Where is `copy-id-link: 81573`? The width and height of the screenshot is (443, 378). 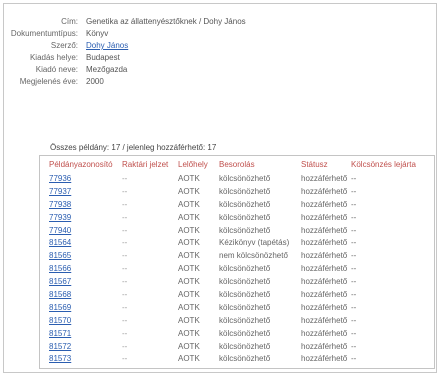 copy-id-link: 81573 is located at coordinates (60, 358).